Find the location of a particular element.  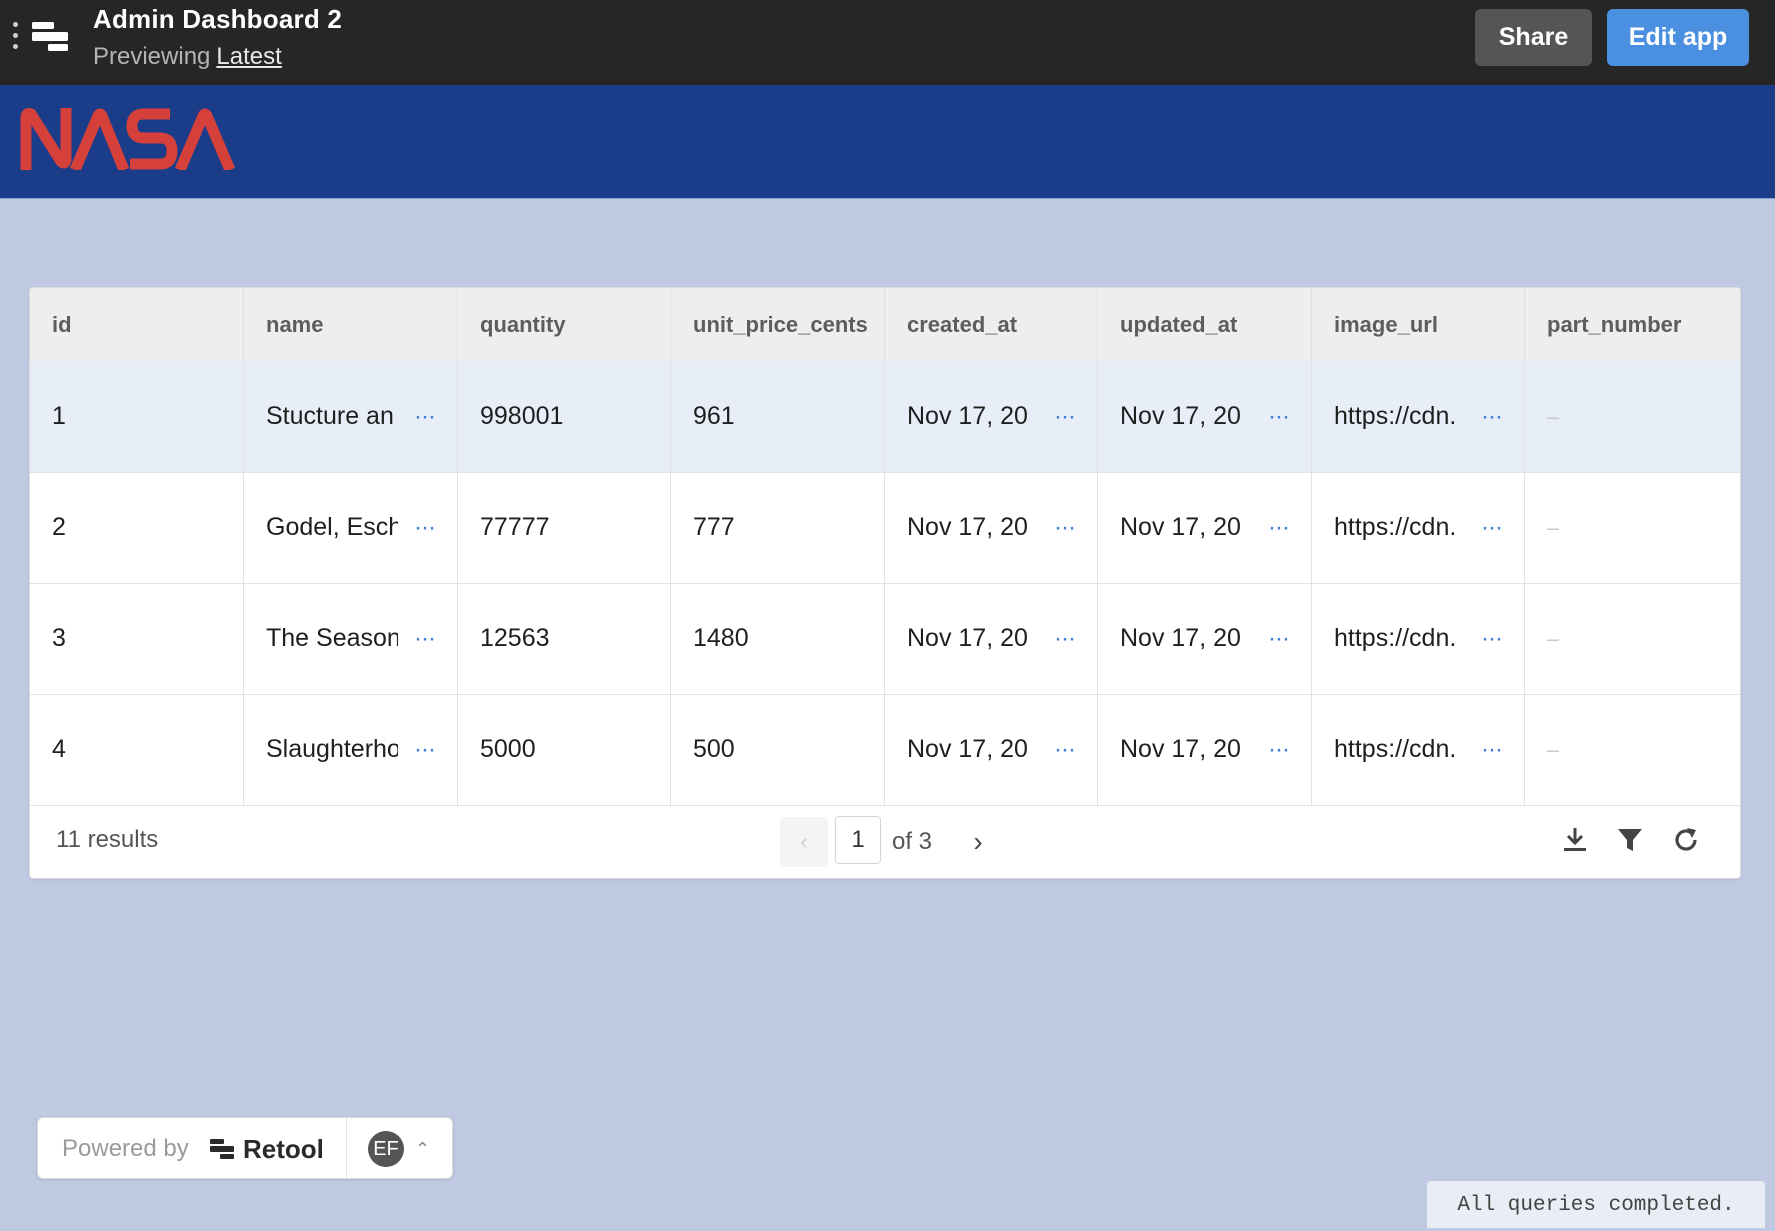

cell-value: 4 is located at coordinates (59, 749).